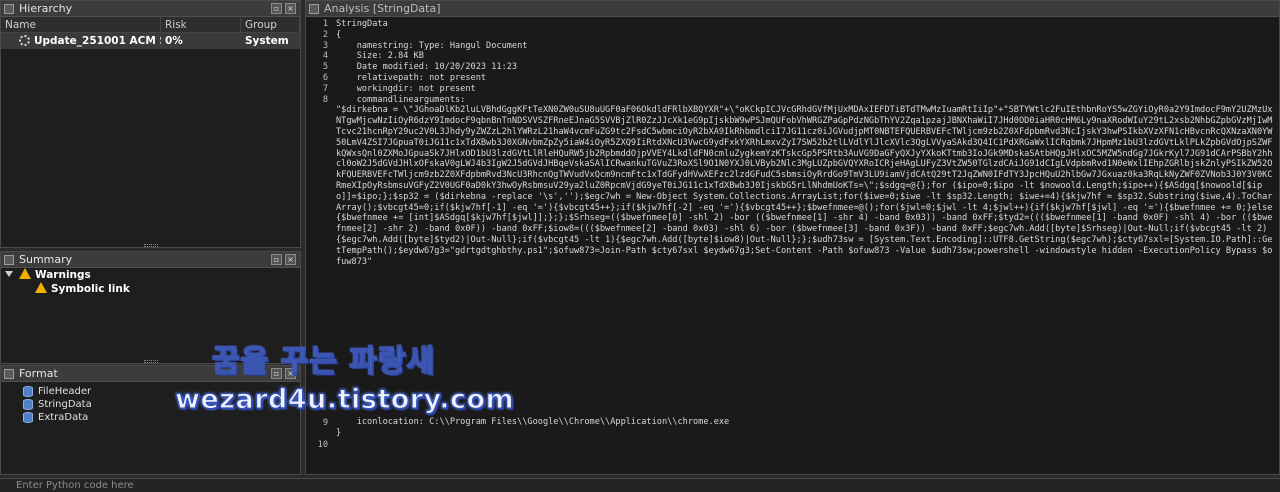  What do you see at coordinates (63, 417) in the screenshot?
I see `format-item-label: ExtraData` at bounding box center [63, 417].